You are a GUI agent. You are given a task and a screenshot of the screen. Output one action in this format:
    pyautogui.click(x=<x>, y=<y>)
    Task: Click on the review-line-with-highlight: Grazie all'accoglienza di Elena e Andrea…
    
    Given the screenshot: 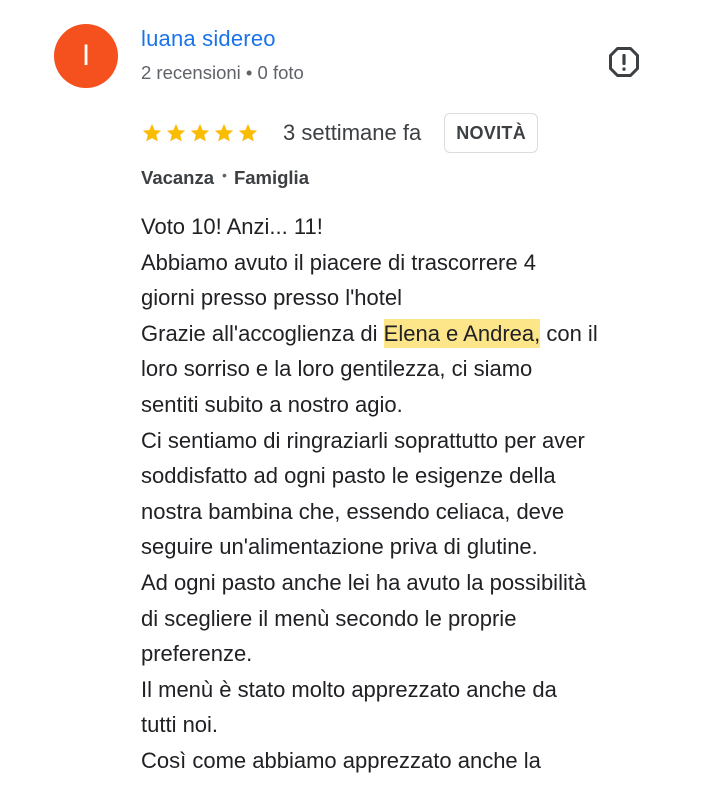 What is the action you would take?
    pyautogui.click(x=421, y=334)
    